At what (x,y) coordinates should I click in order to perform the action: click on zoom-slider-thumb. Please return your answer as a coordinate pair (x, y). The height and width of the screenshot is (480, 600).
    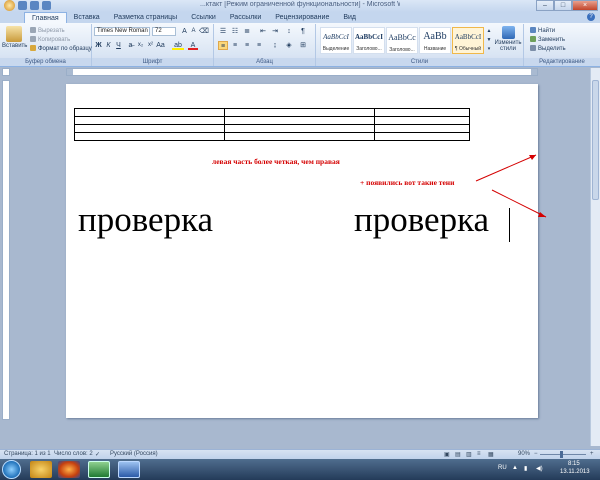
    Looking at the image, I should click on (561, 454).